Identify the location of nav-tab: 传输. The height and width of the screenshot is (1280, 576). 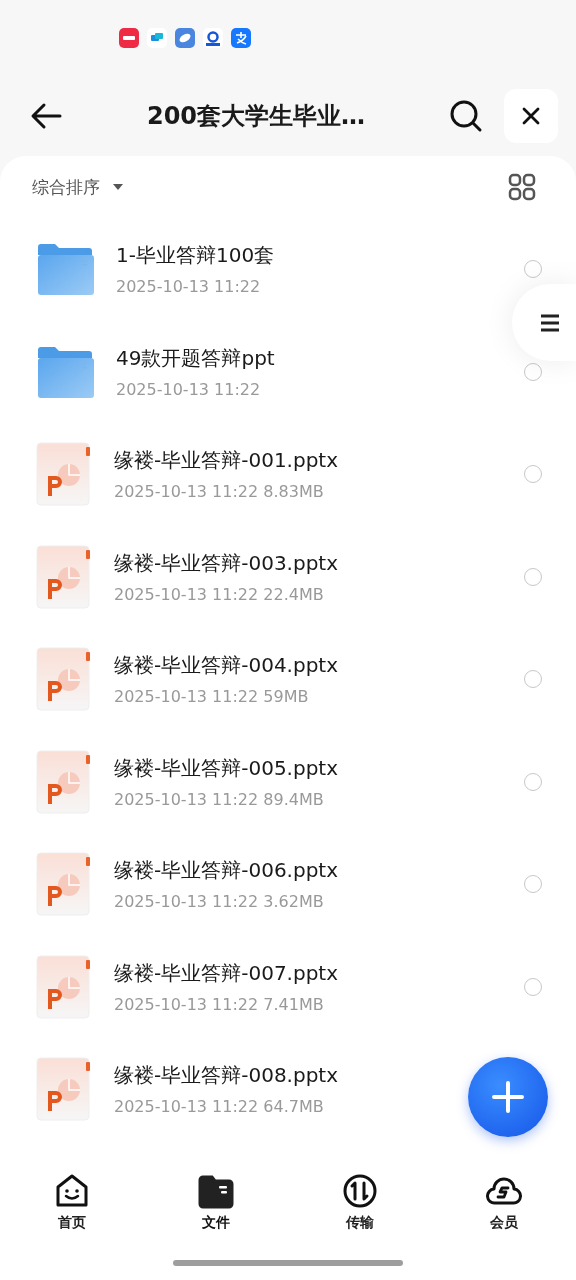
(360, 1202).